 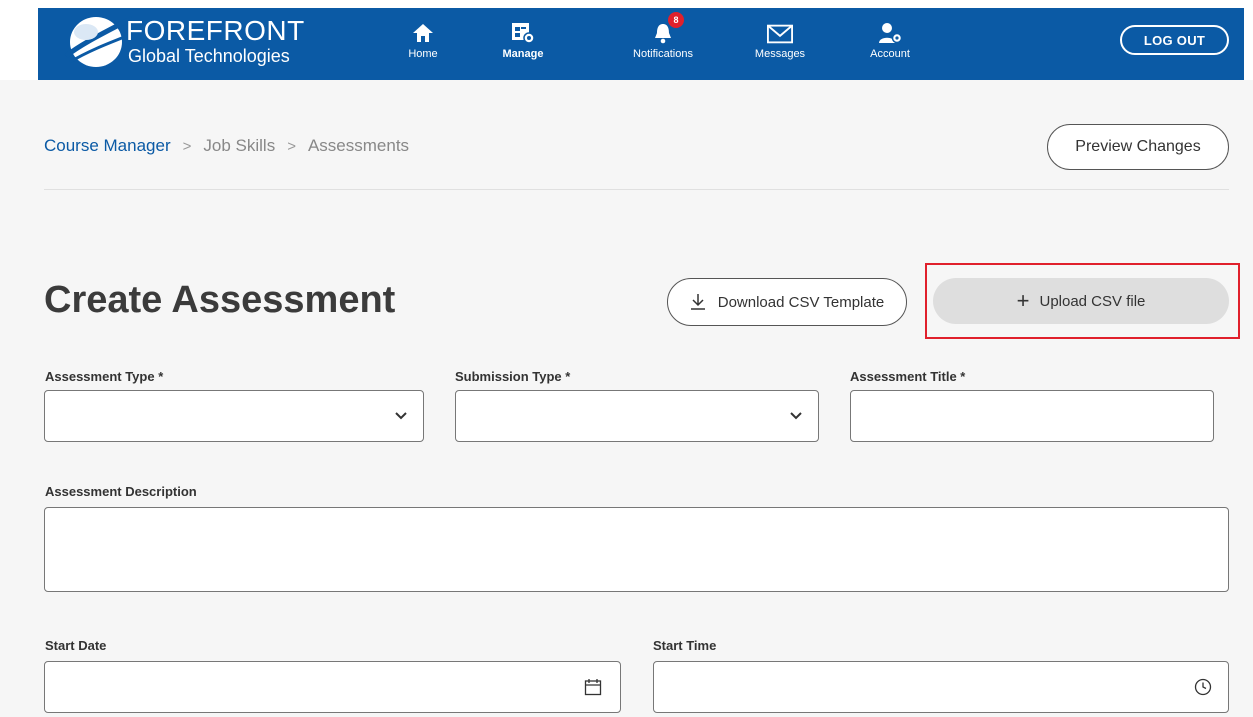 What do you see at coordinates (332, 687) in the screenshot?
I see `start-date-input` at bounding box center [332, 687].